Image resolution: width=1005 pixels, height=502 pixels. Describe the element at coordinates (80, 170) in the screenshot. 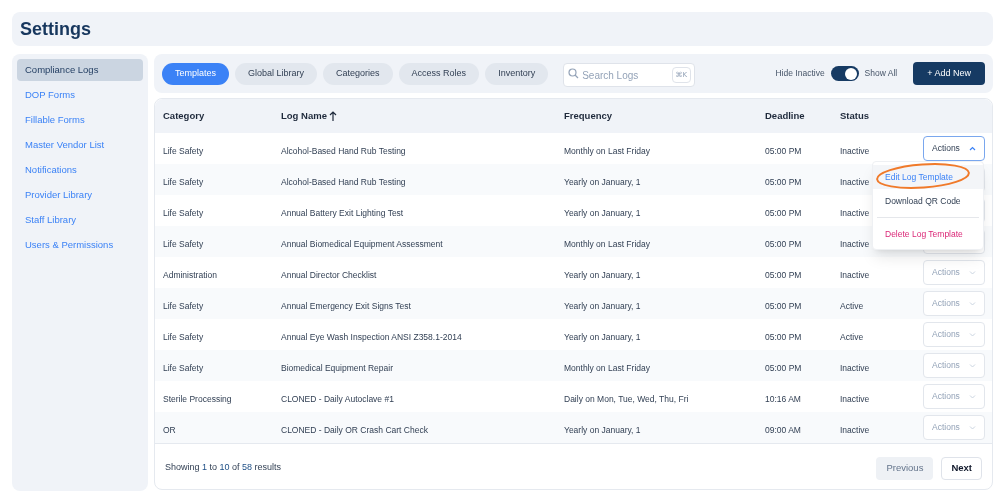

I see `sidebar-item: Notifications` at that location.